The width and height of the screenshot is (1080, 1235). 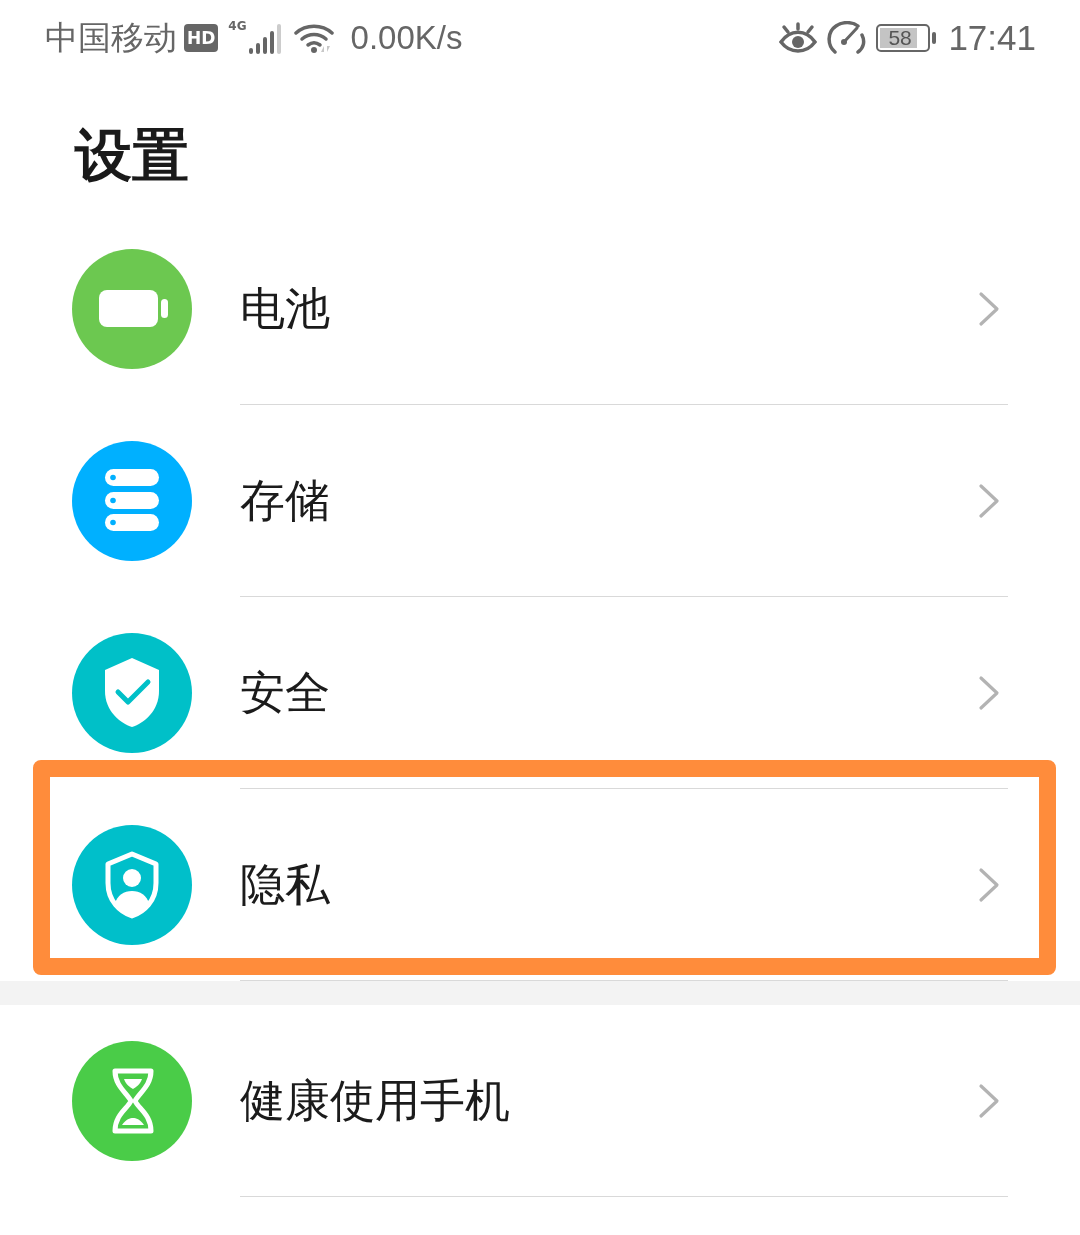 I want to click on speedometer-icon, so click(x=846, y=38).